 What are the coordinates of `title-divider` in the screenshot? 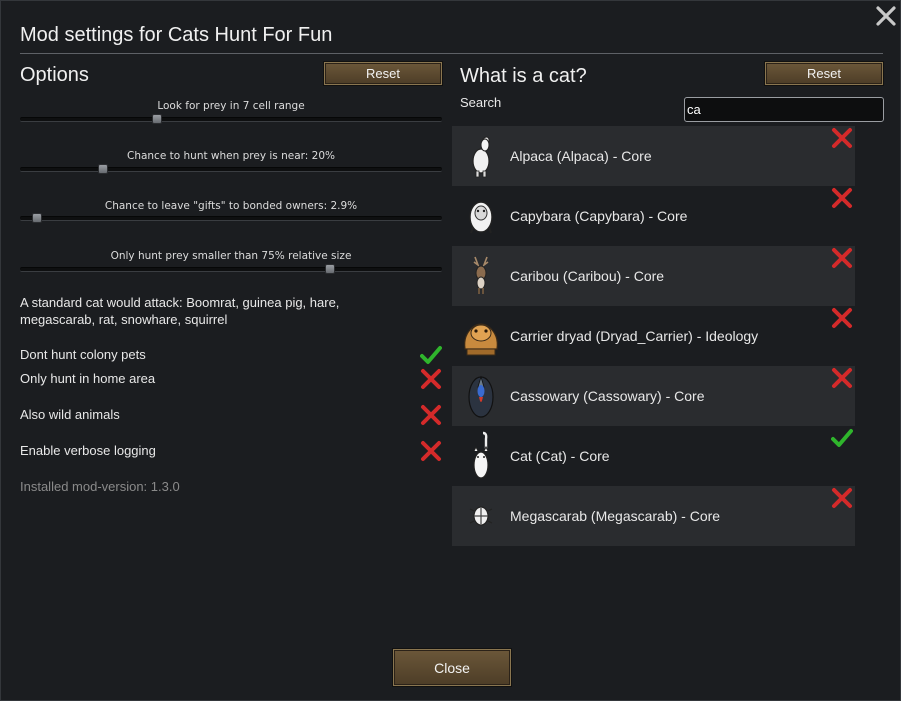 It's located at (451, 53).